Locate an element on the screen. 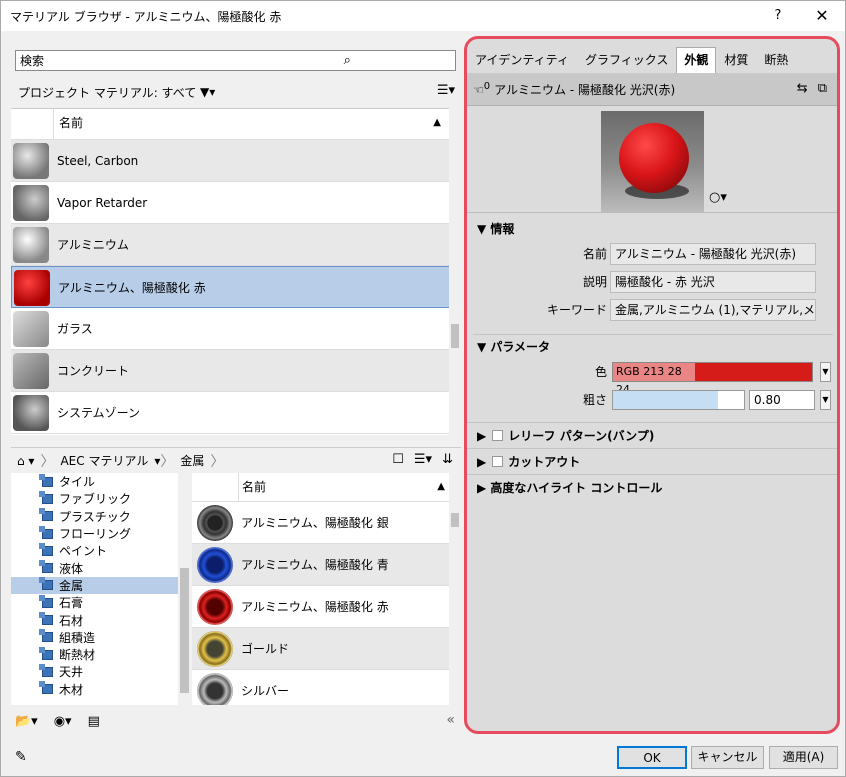 This screenshot has height=777, width=846. collapse-icon: ⇊ is located at coordinates (447, 459).